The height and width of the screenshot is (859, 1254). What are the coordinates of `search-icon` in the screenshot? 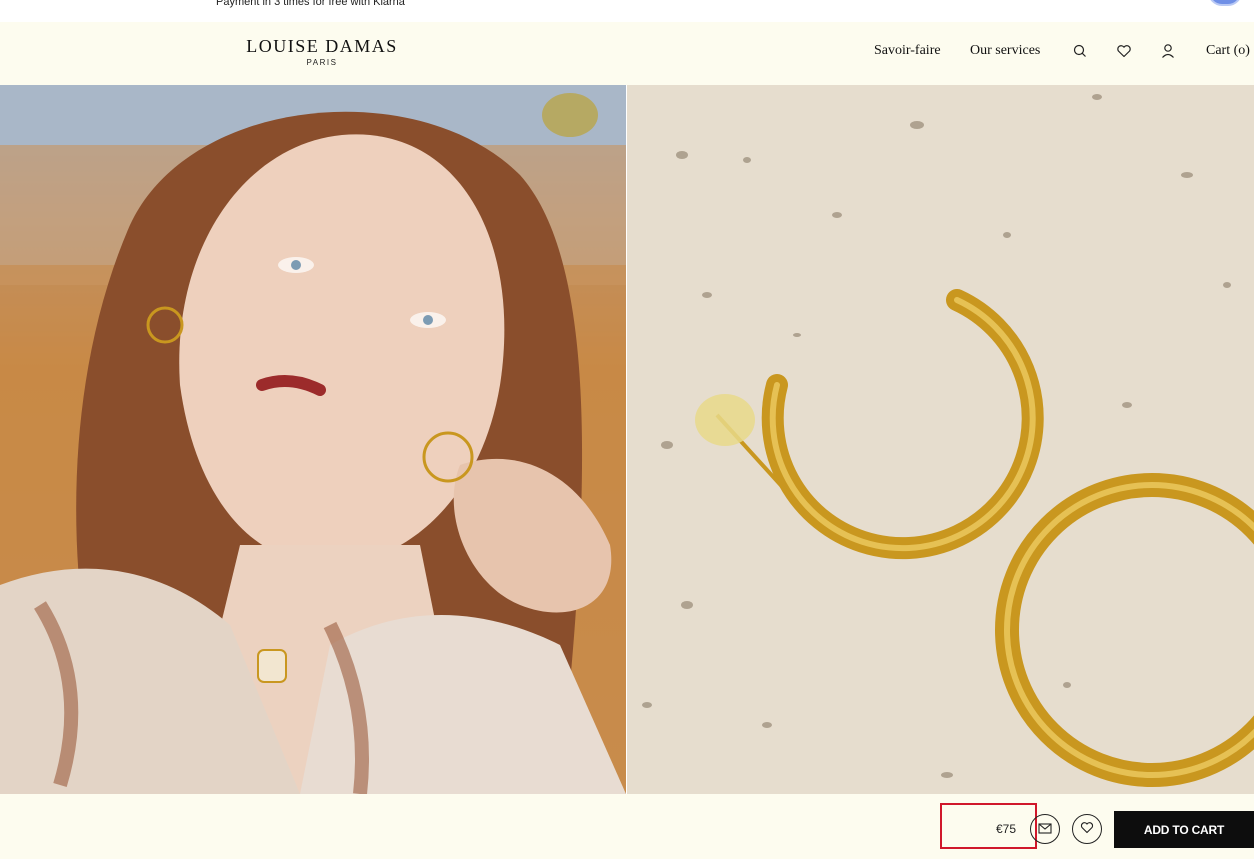 It's located at (1080, 51).